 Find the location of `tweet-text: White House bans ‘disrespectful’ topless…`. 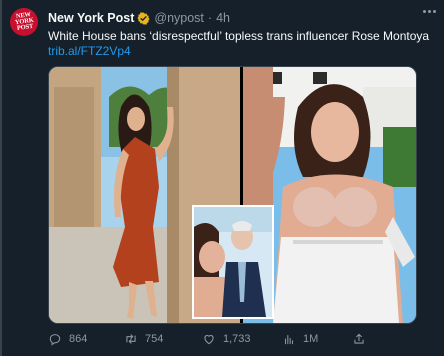

tweet-text: White House bans ‘disrespectful’ topless… is located at coordinates (239, 36).